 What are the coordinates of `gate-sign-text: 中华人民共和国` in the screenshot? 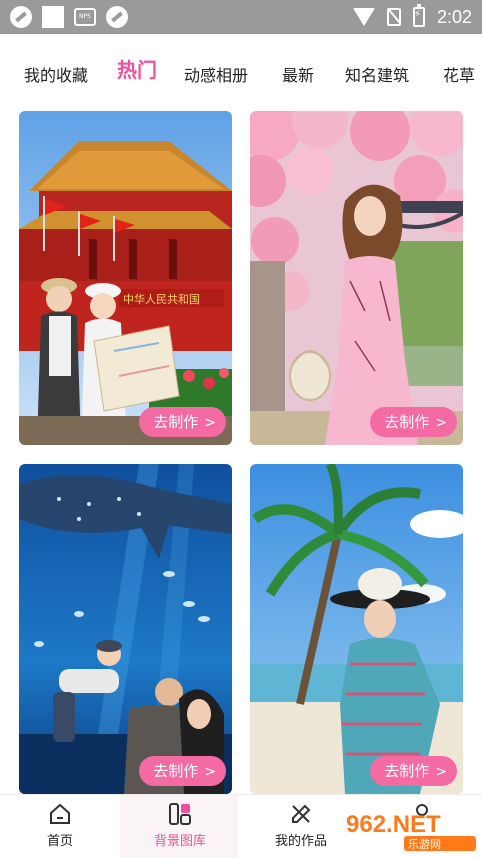 It's located at (161, 299).